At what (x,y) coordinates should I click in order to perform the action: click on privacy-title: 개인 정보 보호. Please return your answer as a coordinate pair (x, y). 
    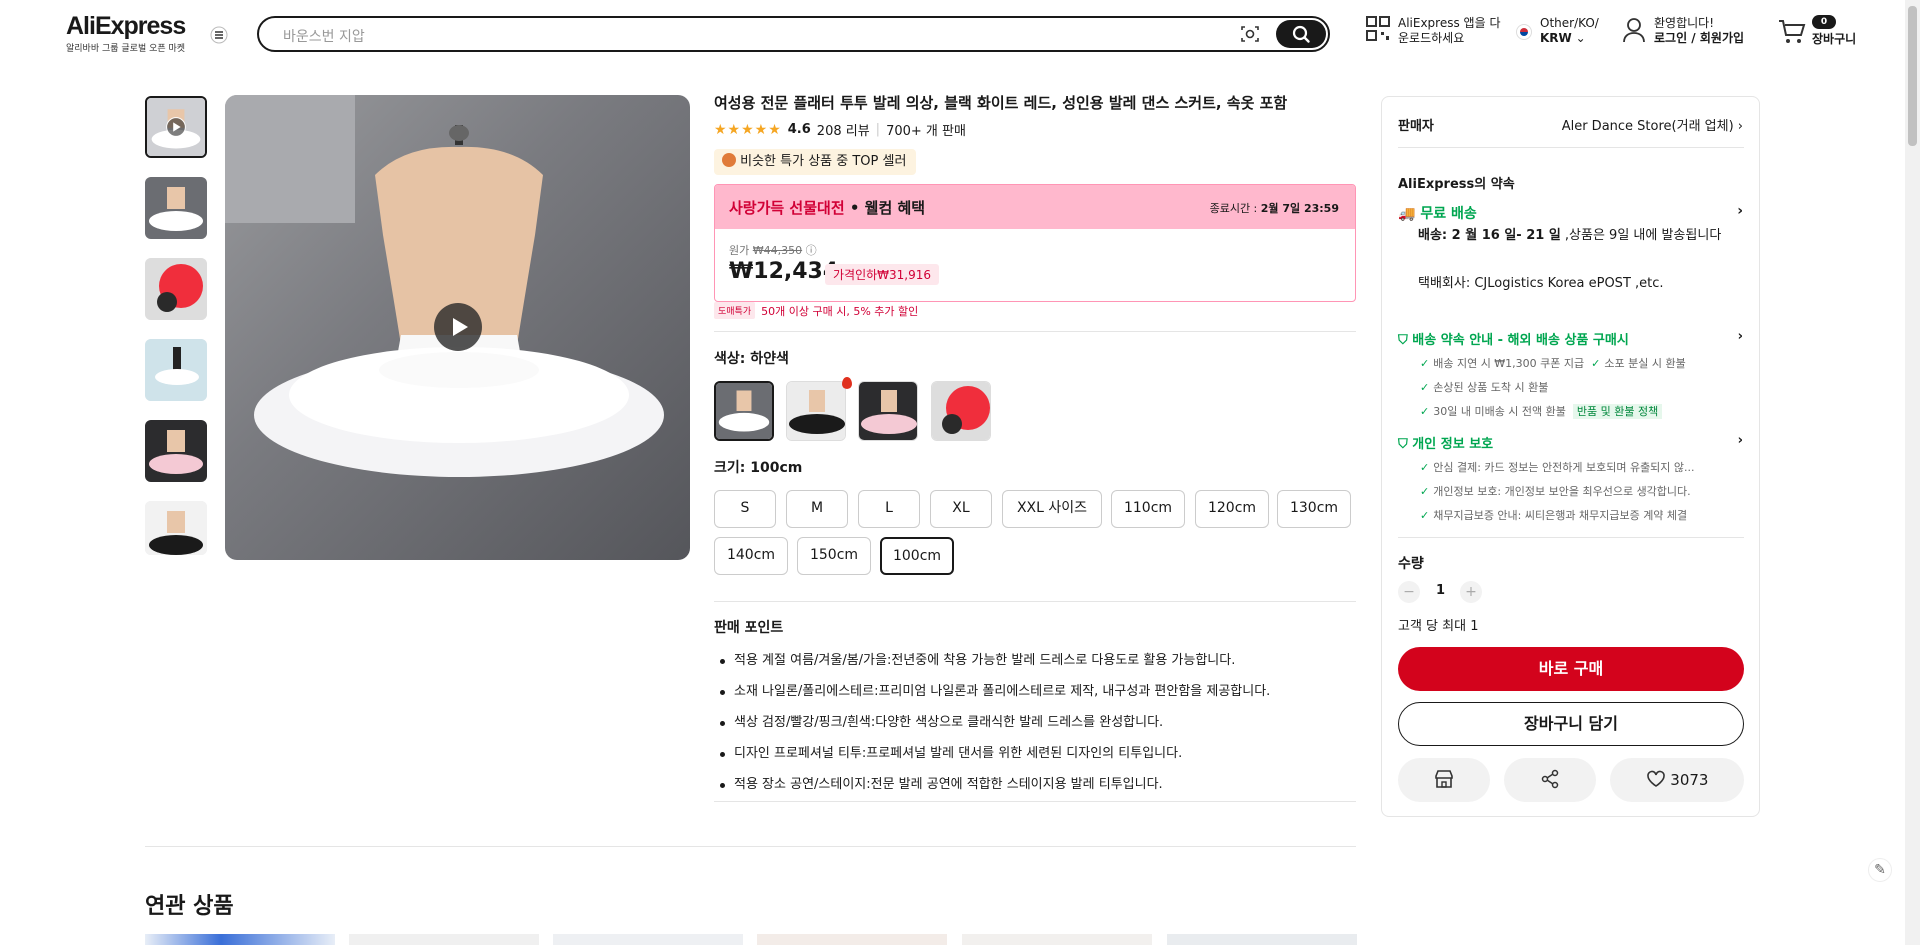
    Looking at the image, I should click on (1453, 444).